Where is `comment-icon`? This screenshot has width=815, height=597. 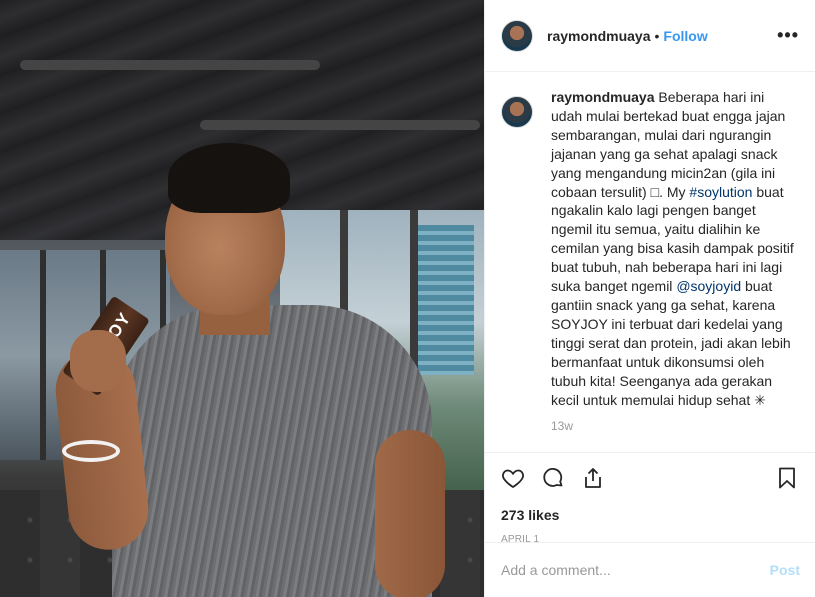 comment-icon is located at coordinates (553, 477).